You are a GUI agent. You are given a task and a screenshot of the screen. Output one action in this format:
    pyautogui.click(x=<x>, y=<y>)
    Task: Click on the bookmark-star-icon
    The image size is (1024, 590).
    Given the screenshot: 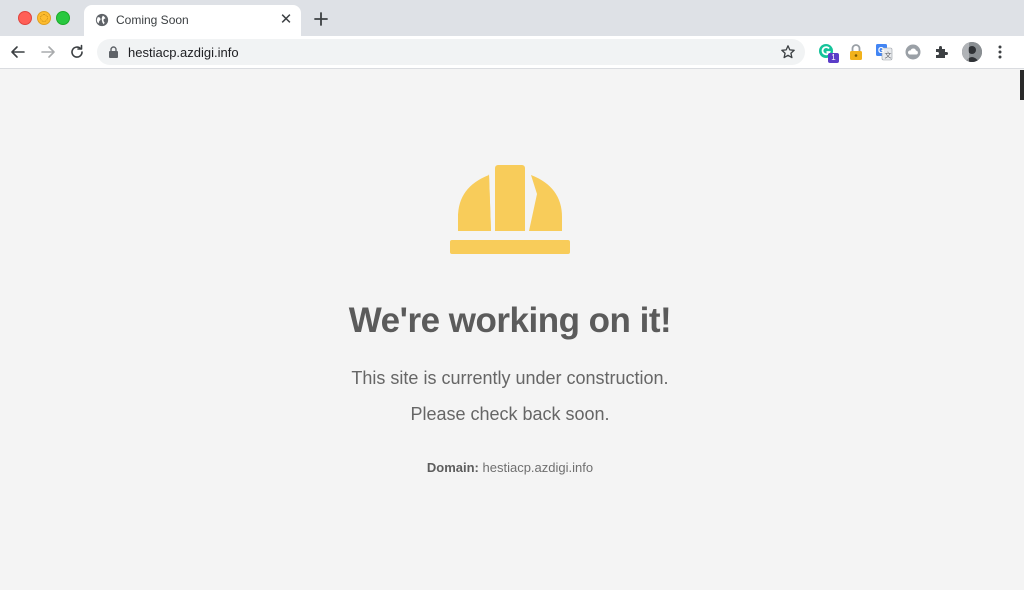 What is the action you would take?
    pyautogui.click(x=788, y=52)
    